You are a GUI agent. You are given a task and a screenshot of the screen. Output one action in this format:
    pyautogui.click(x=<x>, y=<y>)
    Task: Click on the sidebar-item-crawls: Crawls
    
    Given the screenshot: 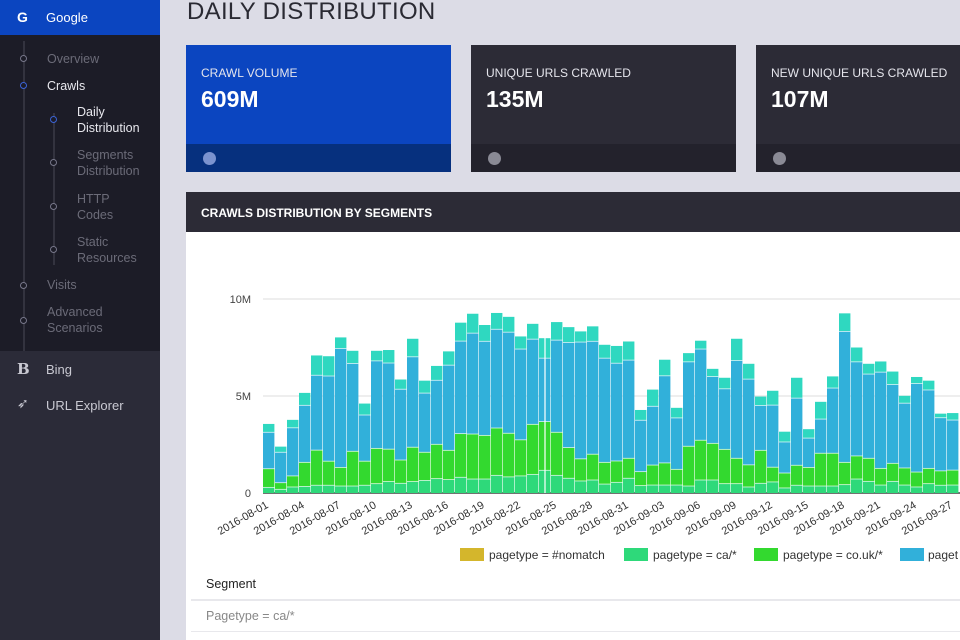 What is the action you would take?
    pyautogui.click(x=66, y=86)
    